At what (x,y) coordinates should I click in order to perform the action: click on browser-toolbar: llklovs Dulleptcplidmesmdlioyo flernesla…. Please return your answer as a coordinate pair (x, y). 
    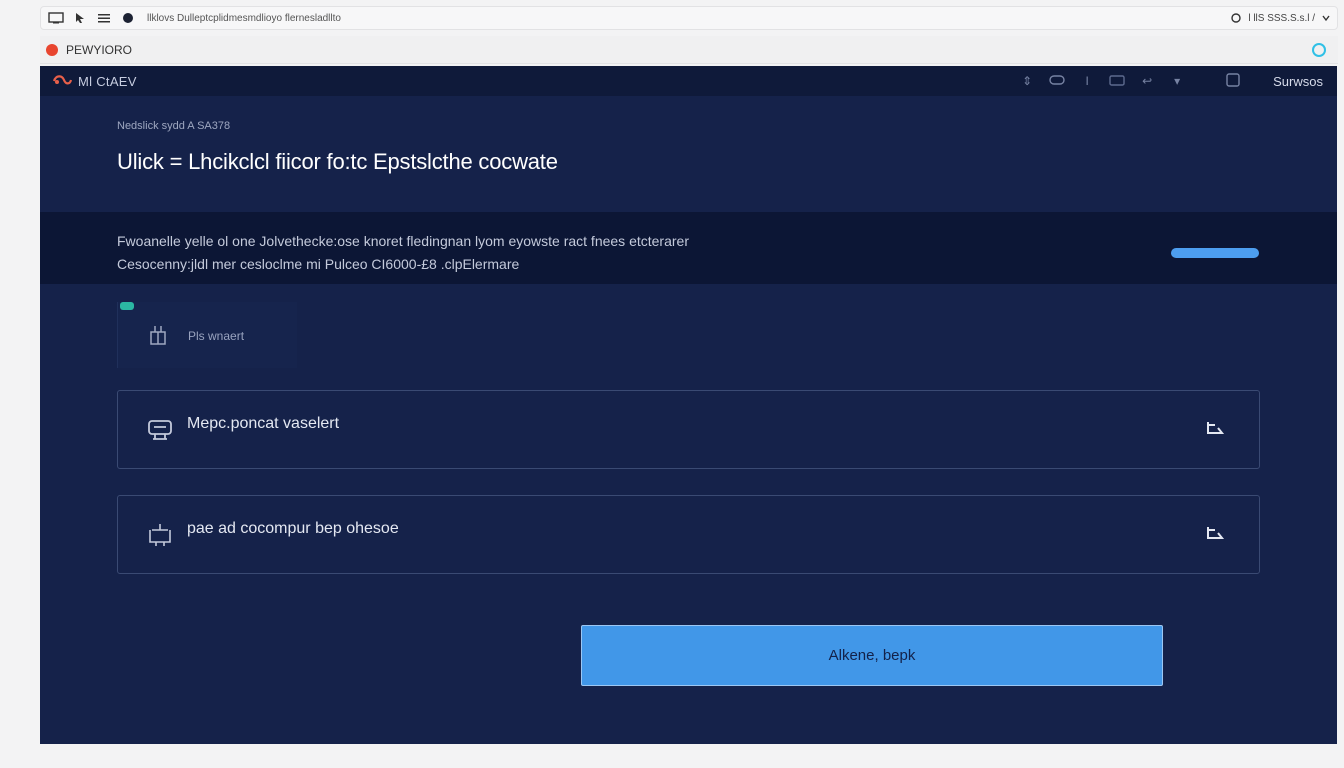
    Looking at the image, I should click on (689, 18).